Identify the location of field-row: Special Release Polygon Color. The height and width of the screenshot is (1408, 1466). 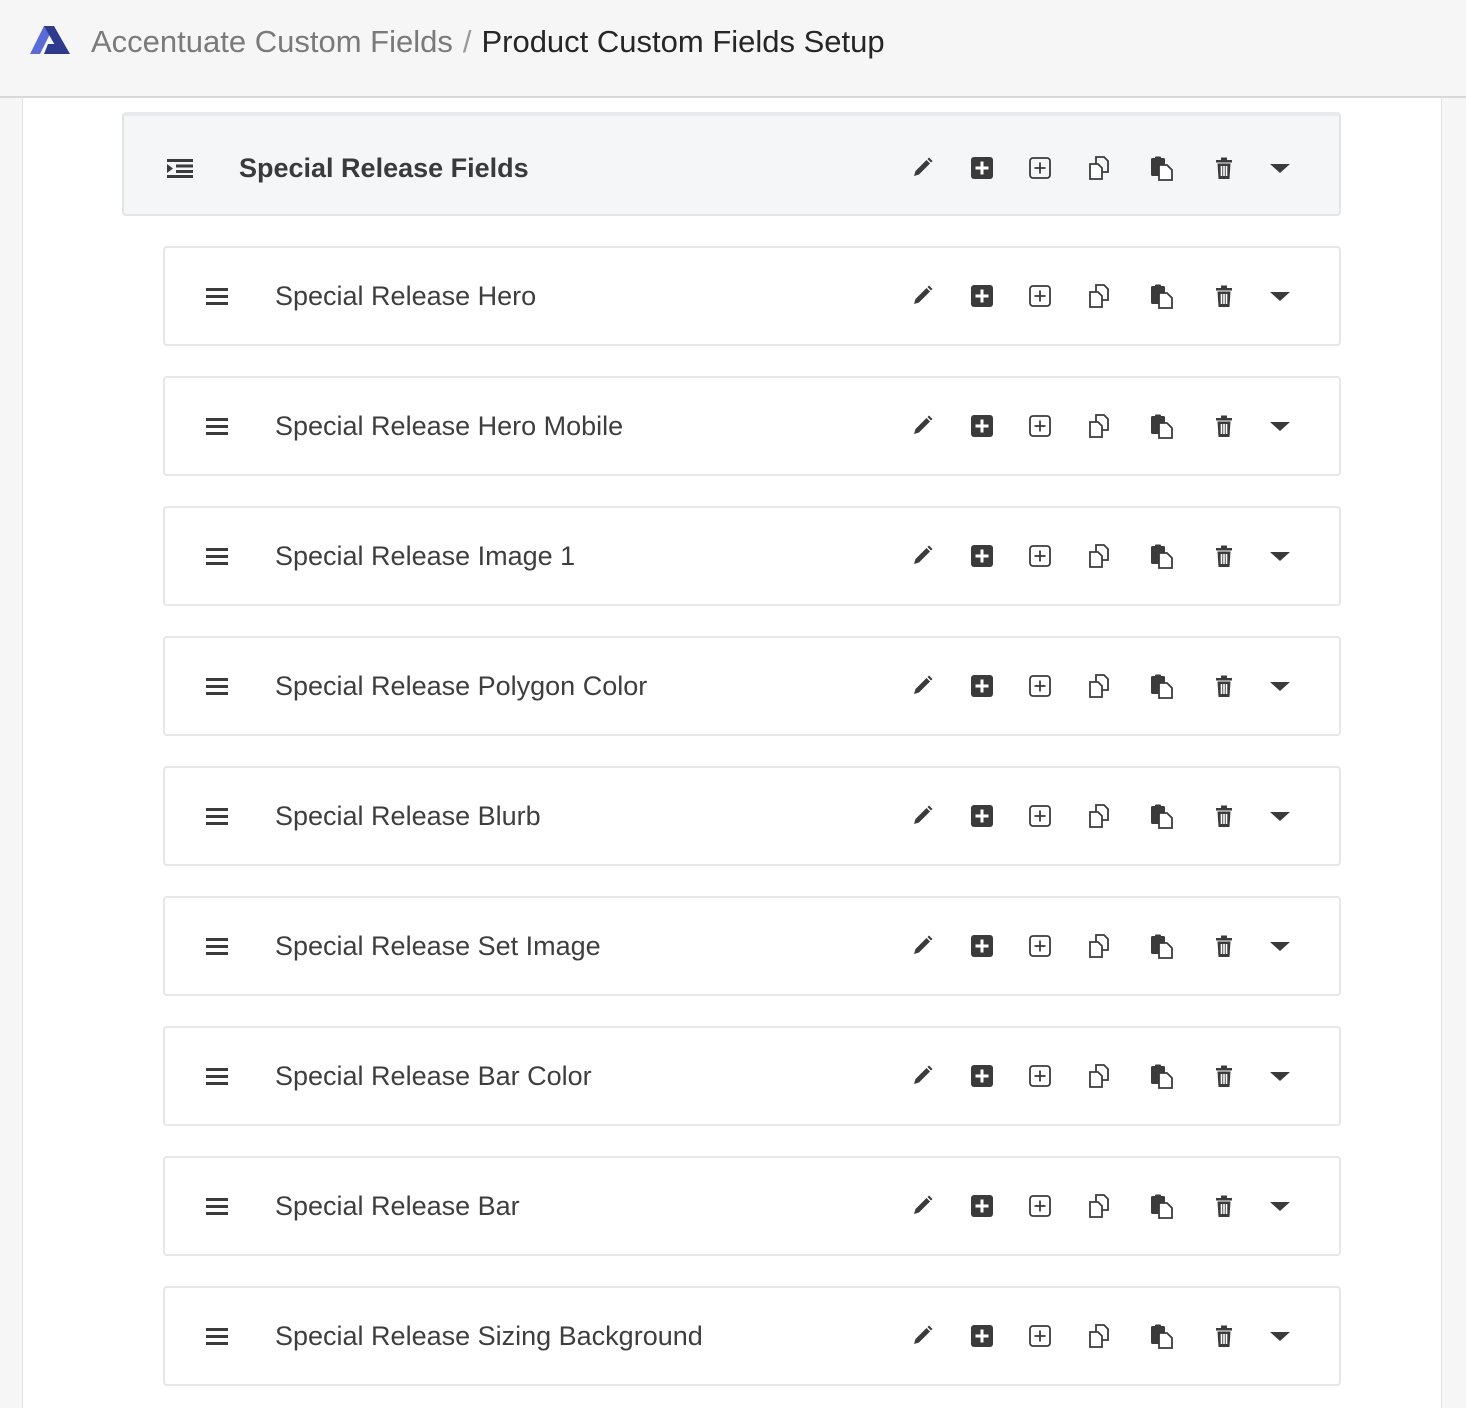
(752, 686).